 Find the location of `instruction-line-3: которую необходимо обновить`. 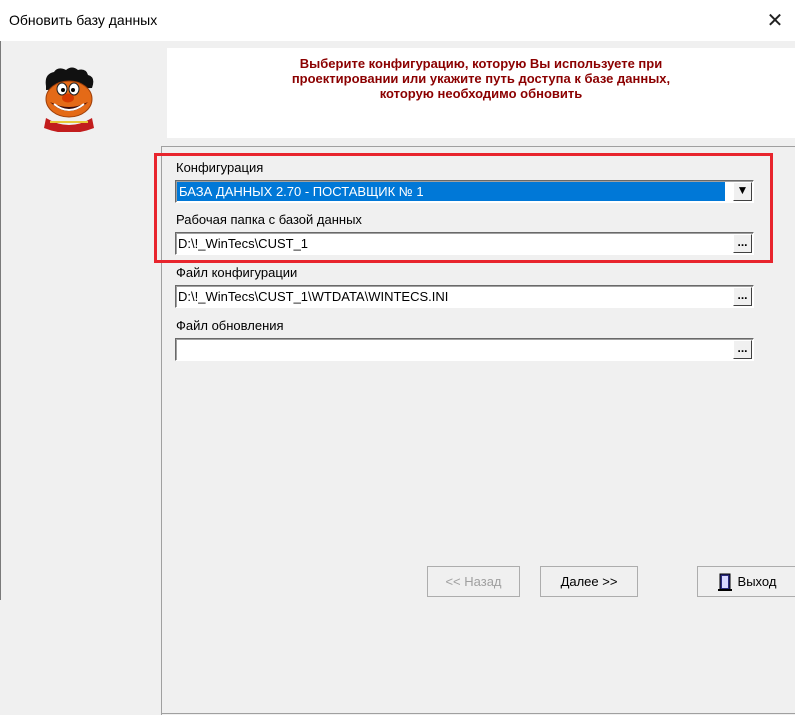

instruction-line-3: которую необходимо обновить is located at coordinates (481, 93).